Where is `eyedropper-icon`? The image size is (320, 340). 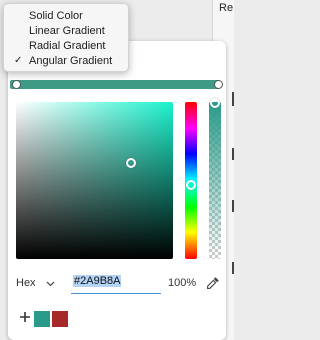 eyedropper-icon is located at coordinates (213, 283).